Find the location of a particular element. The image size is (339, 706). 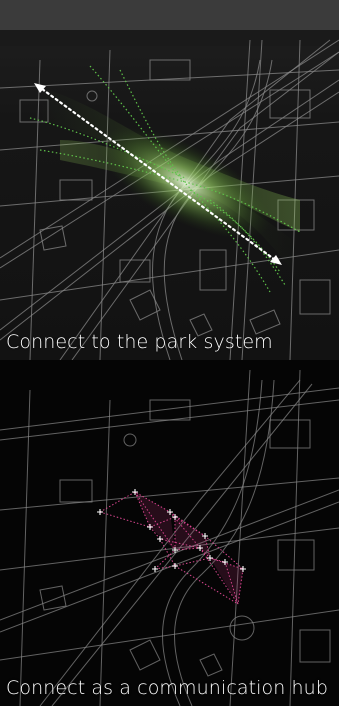

road-band is located at coordinates (169, 38).